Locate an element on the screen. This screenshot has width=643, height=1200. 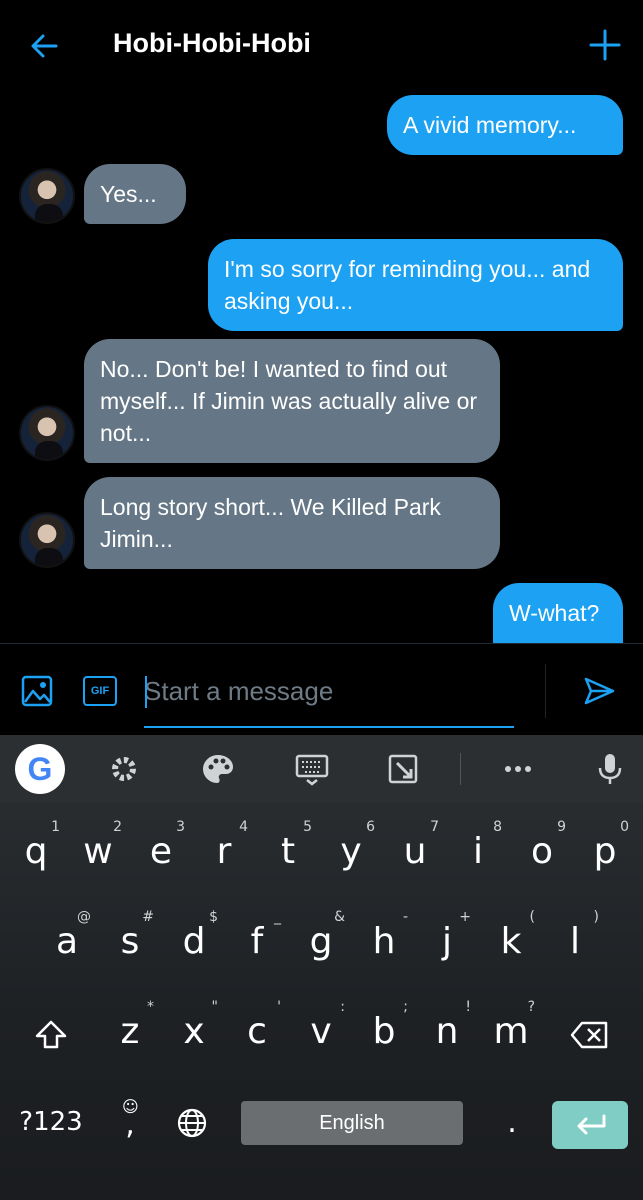
more-icon is located at coordinates (518, 769).